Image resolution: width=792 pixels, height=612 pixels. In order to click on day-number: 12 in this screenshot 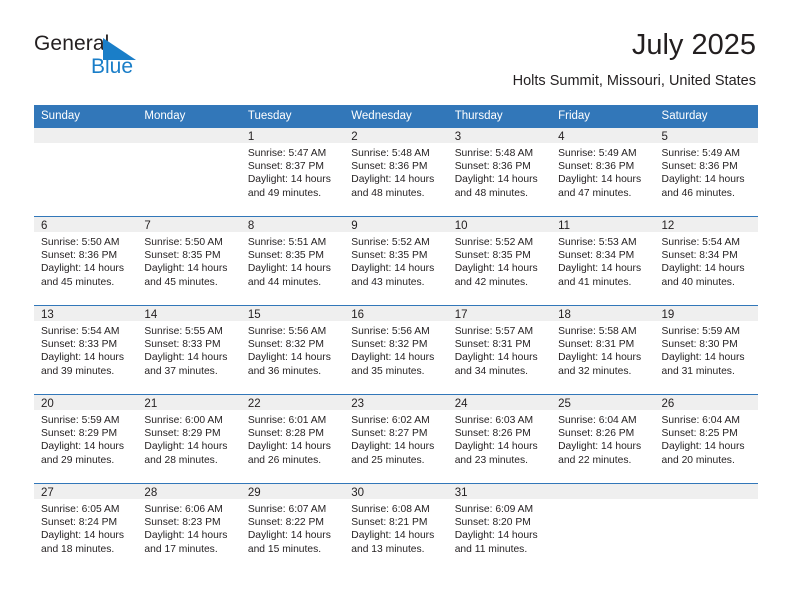, I will do `click(706, 224)`.